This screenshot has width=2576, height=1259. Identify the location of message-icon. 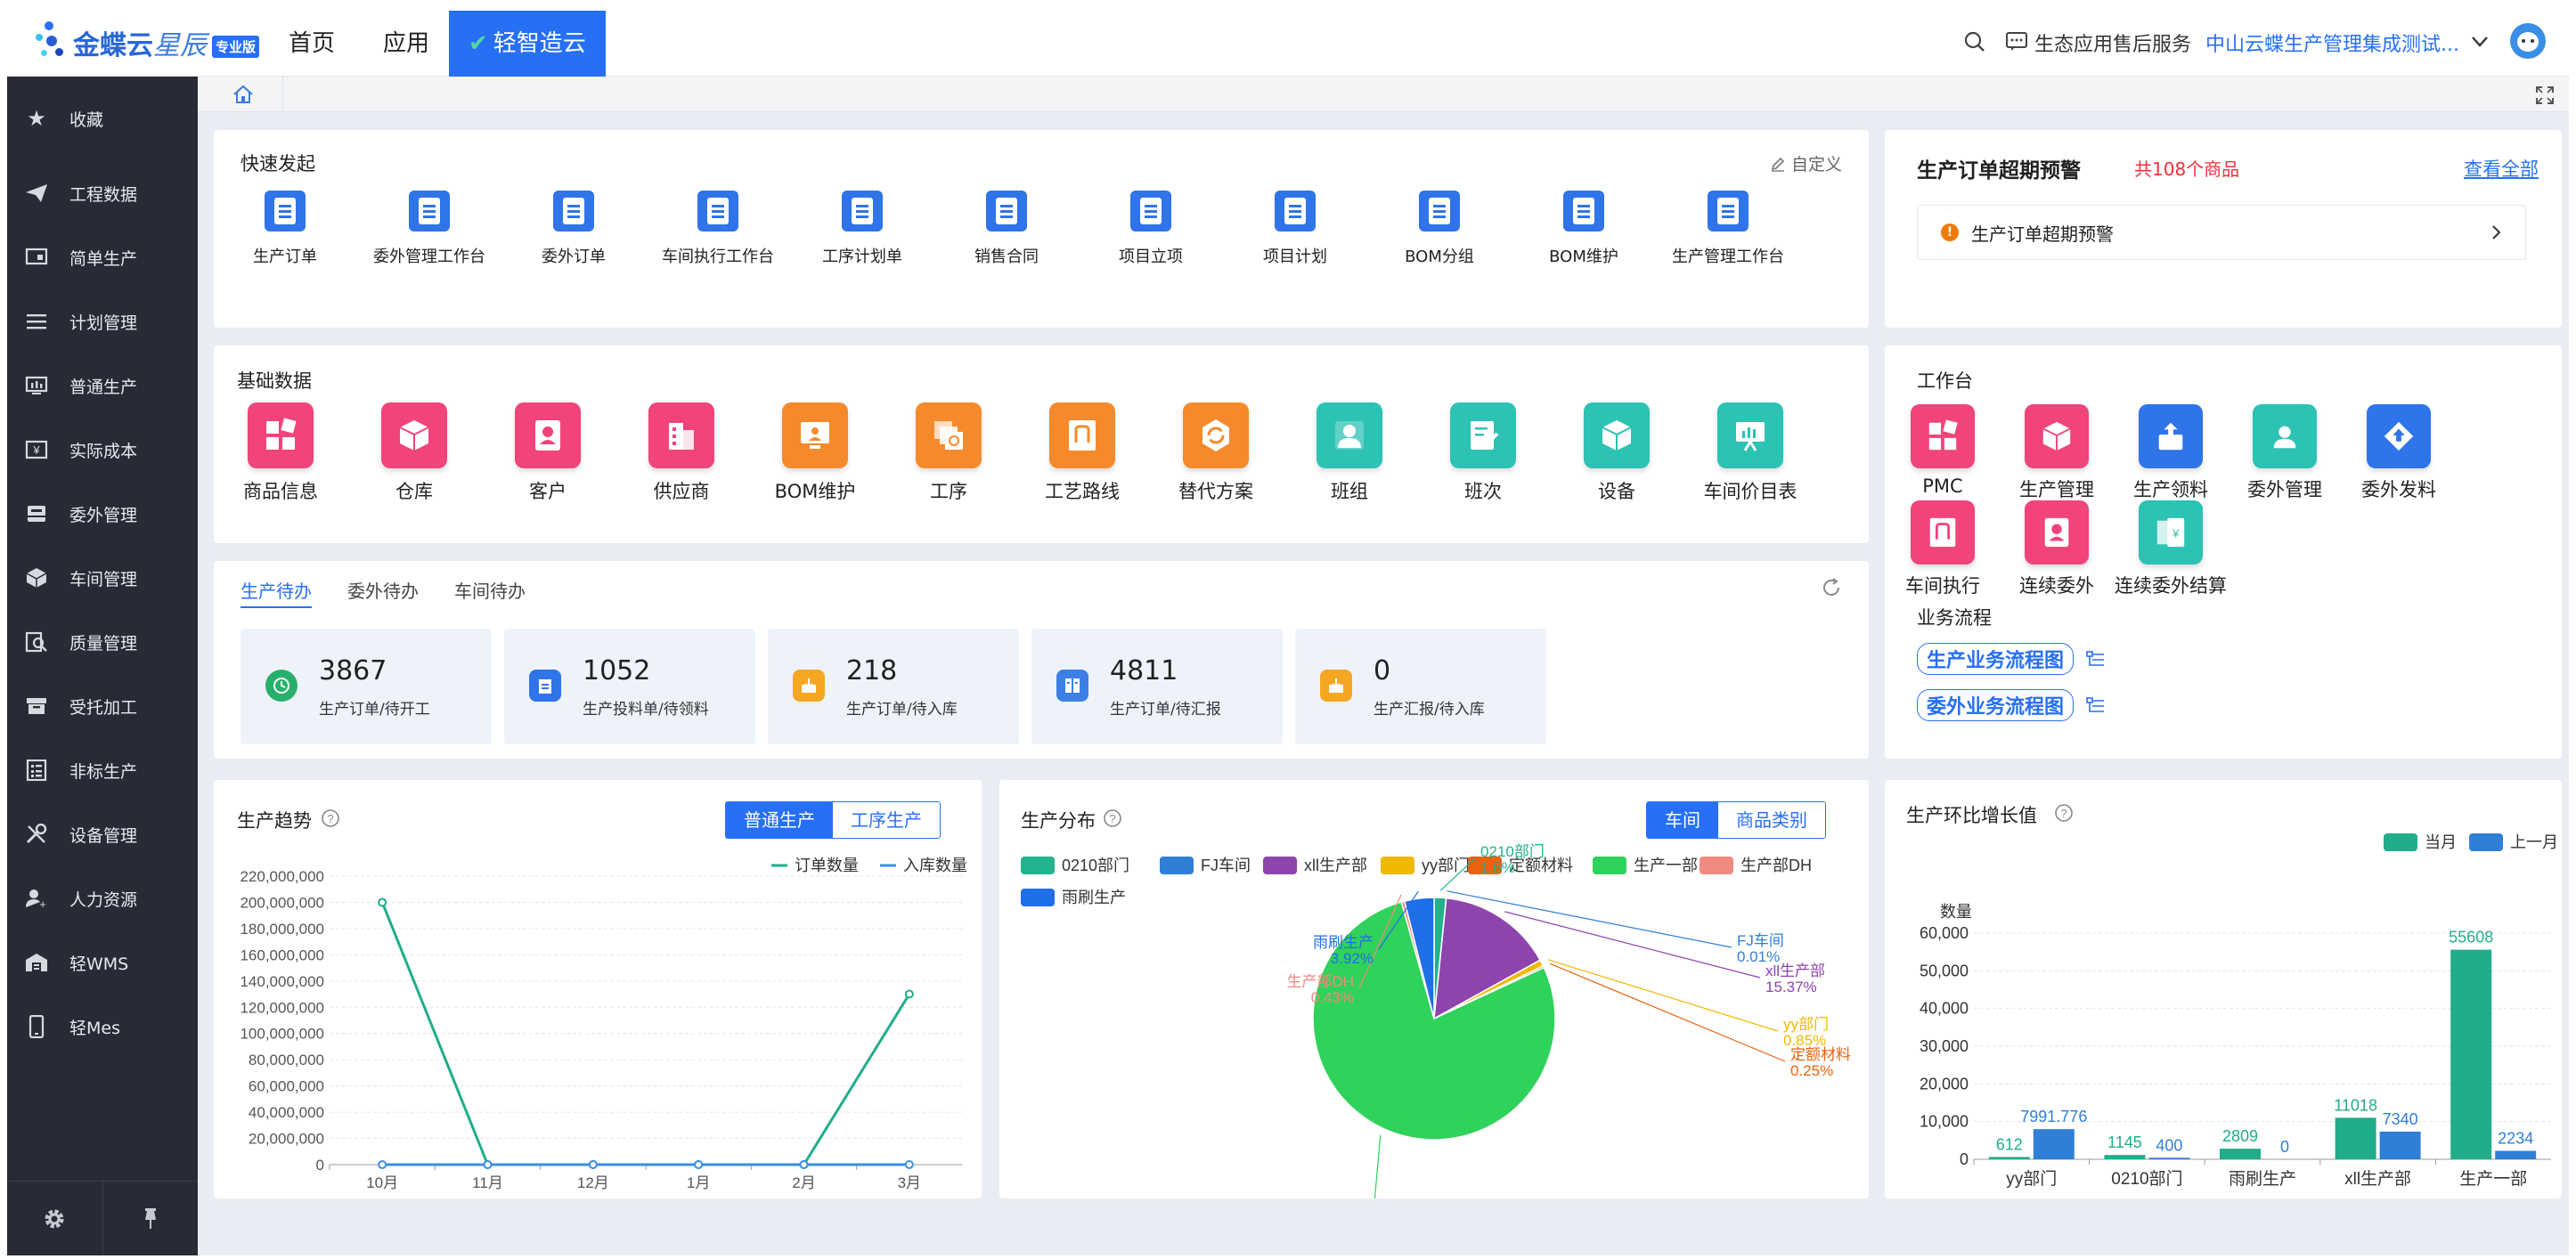
(2017, 42).